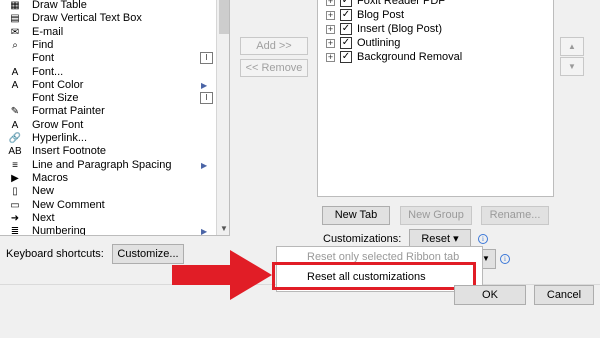  What do you see at coordinates (505, 259) in the screenshot?
I see `info-icon-2: i` at bounding box center [505, 259].